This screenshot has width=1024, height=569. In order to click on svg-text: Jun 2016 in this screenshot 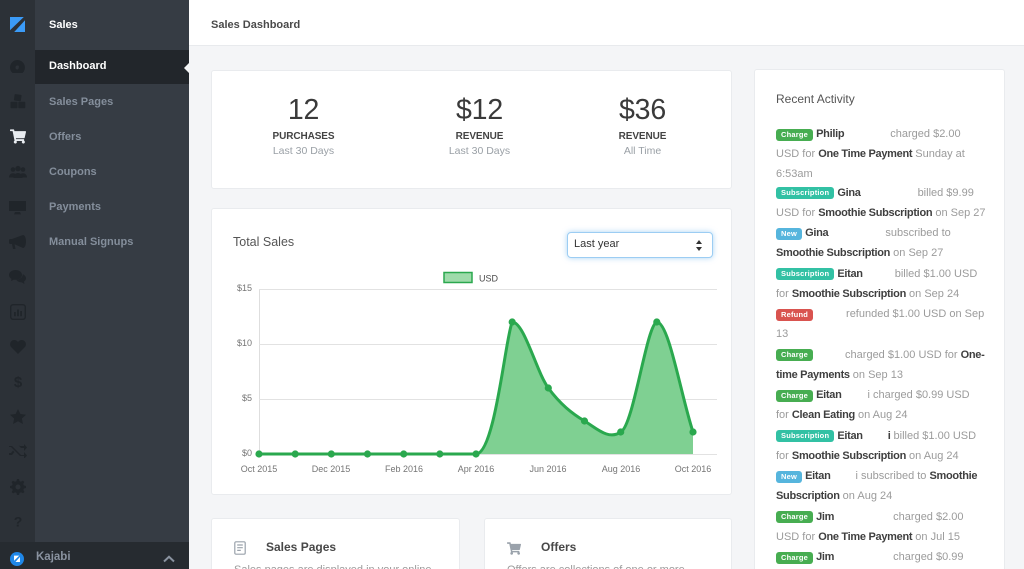, I will do `click(547, 469)`.